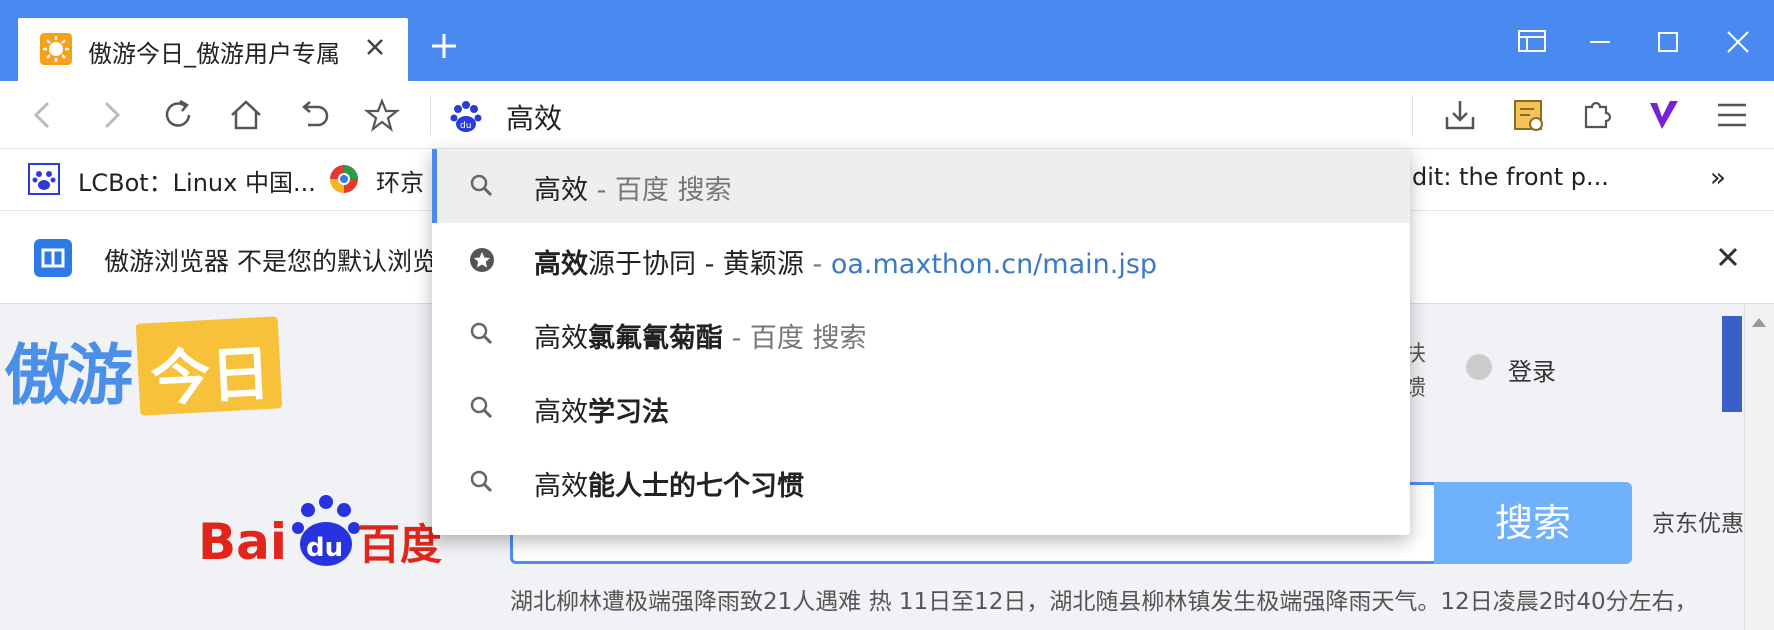  I want to click on undo-icon, so click(314, 115).